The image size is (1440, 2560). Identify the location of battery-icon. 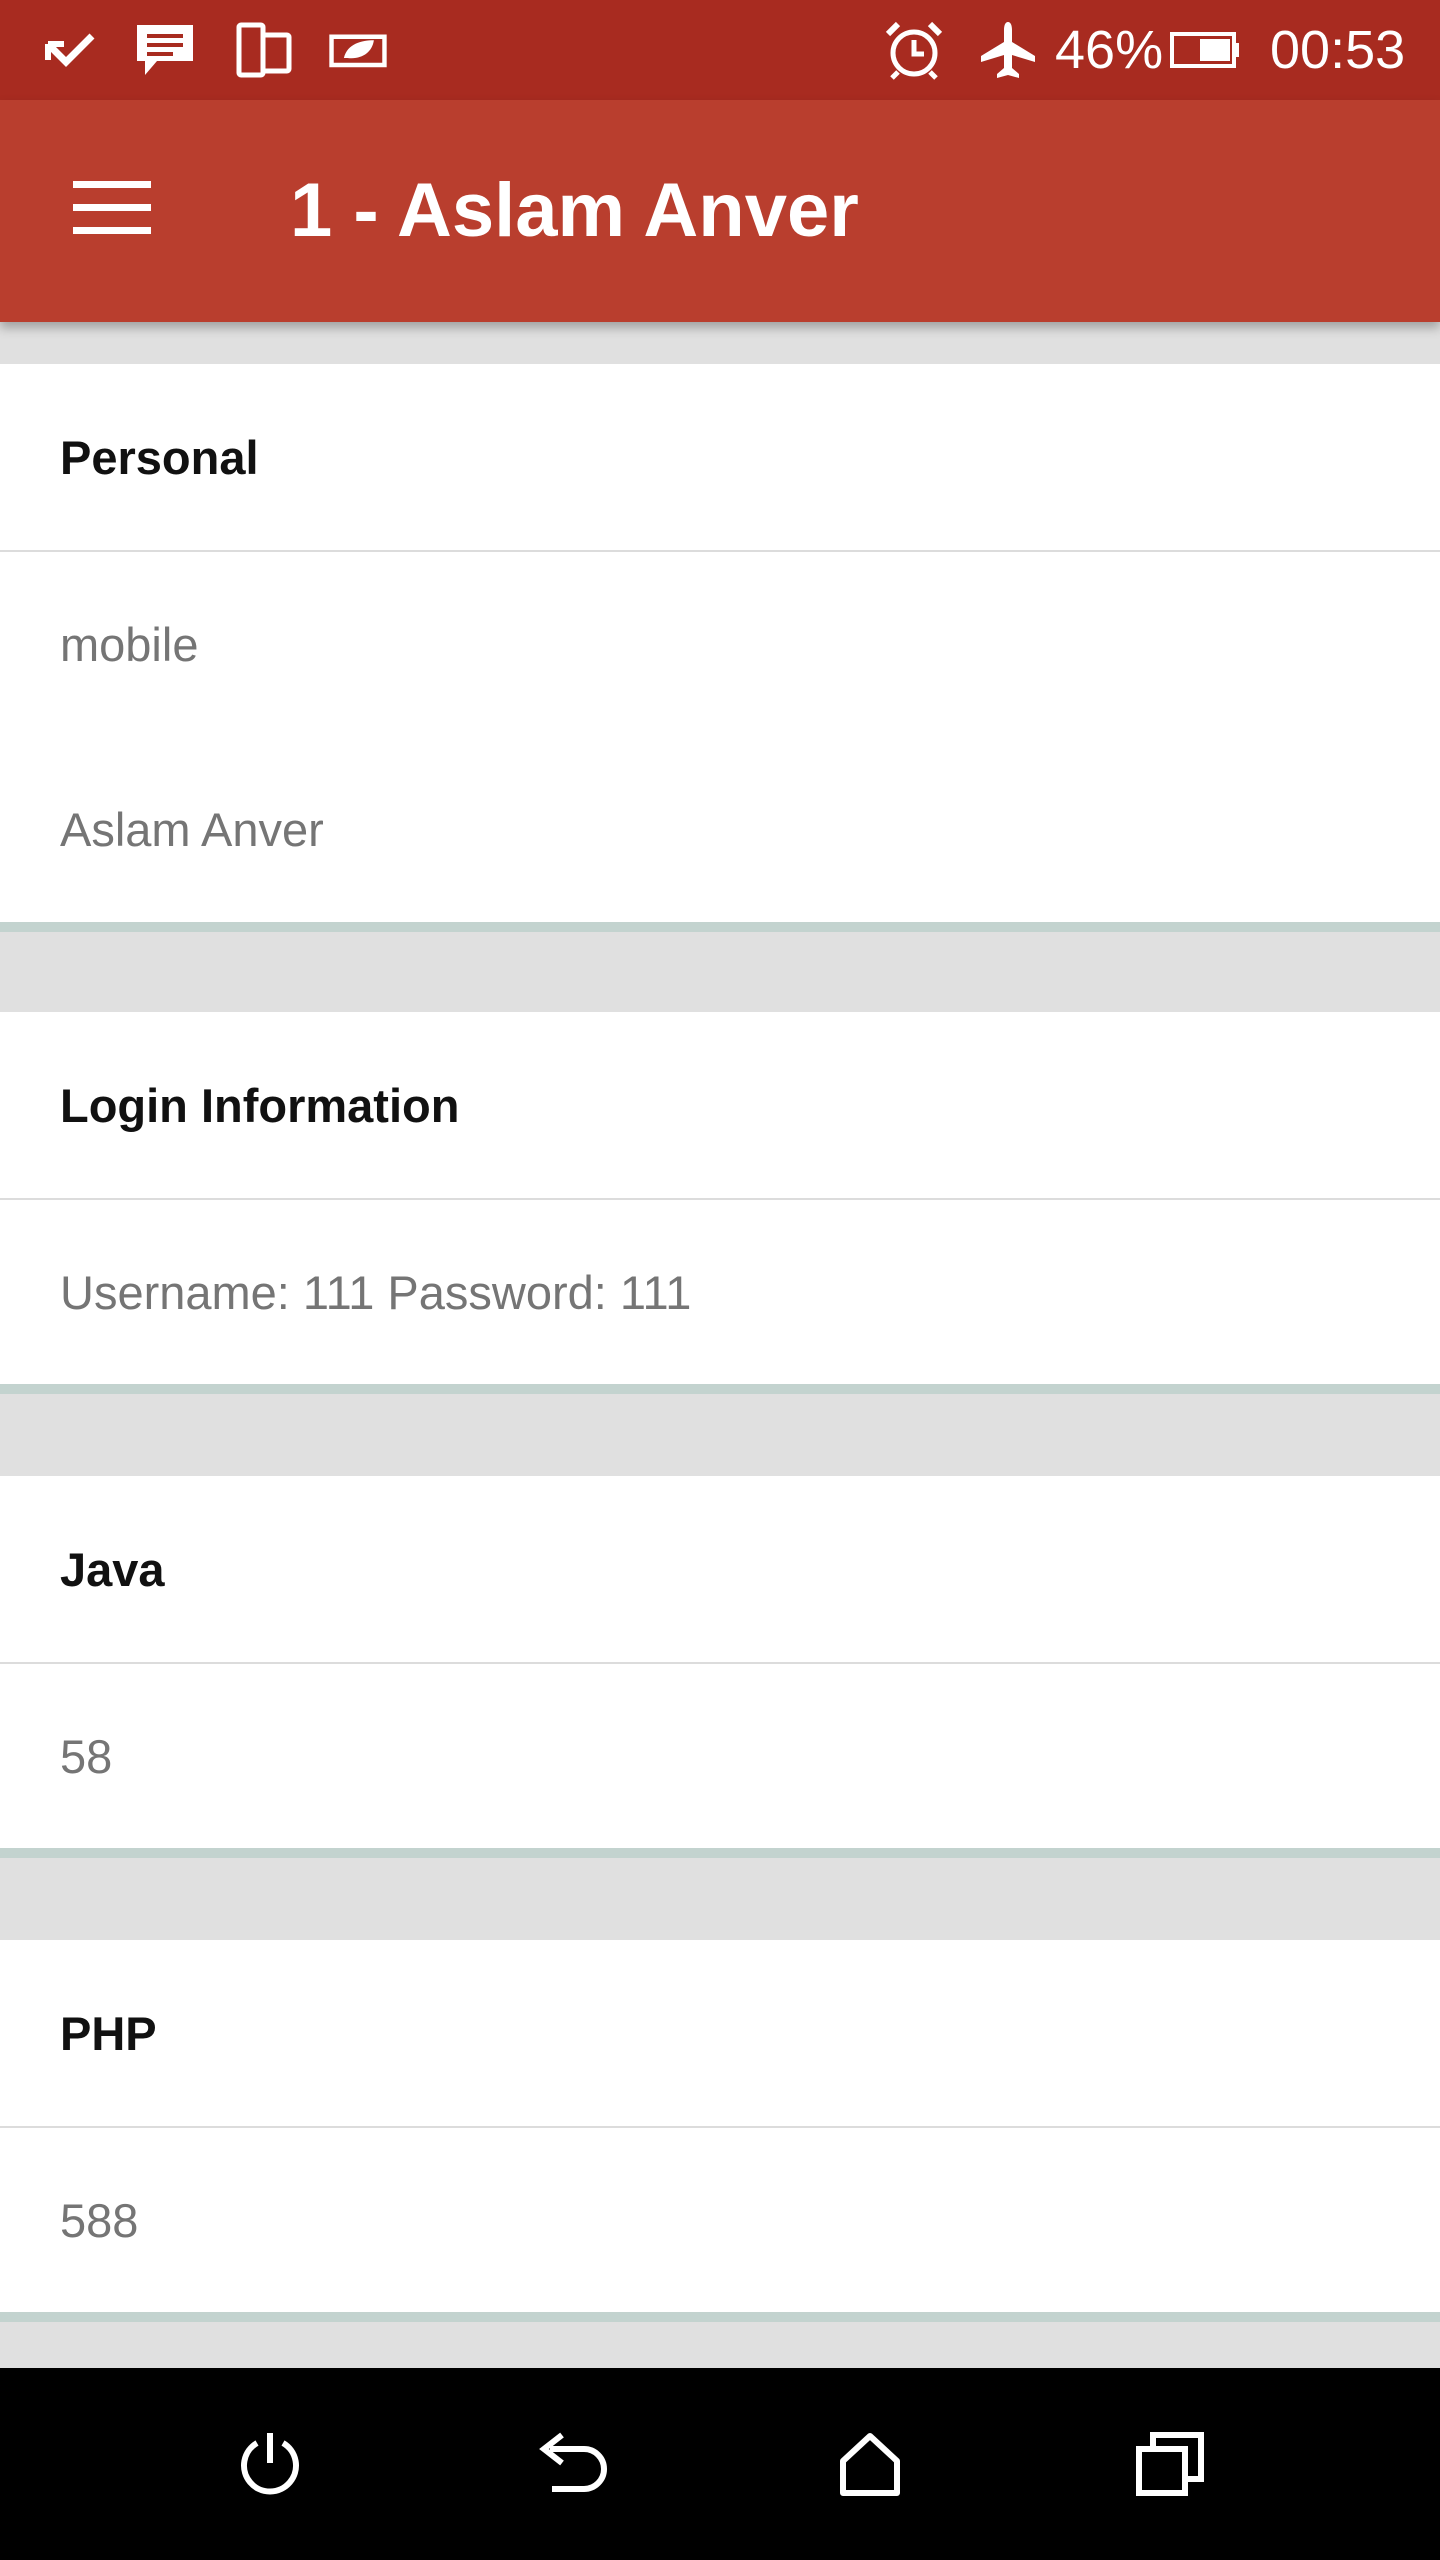
(1205, 50).